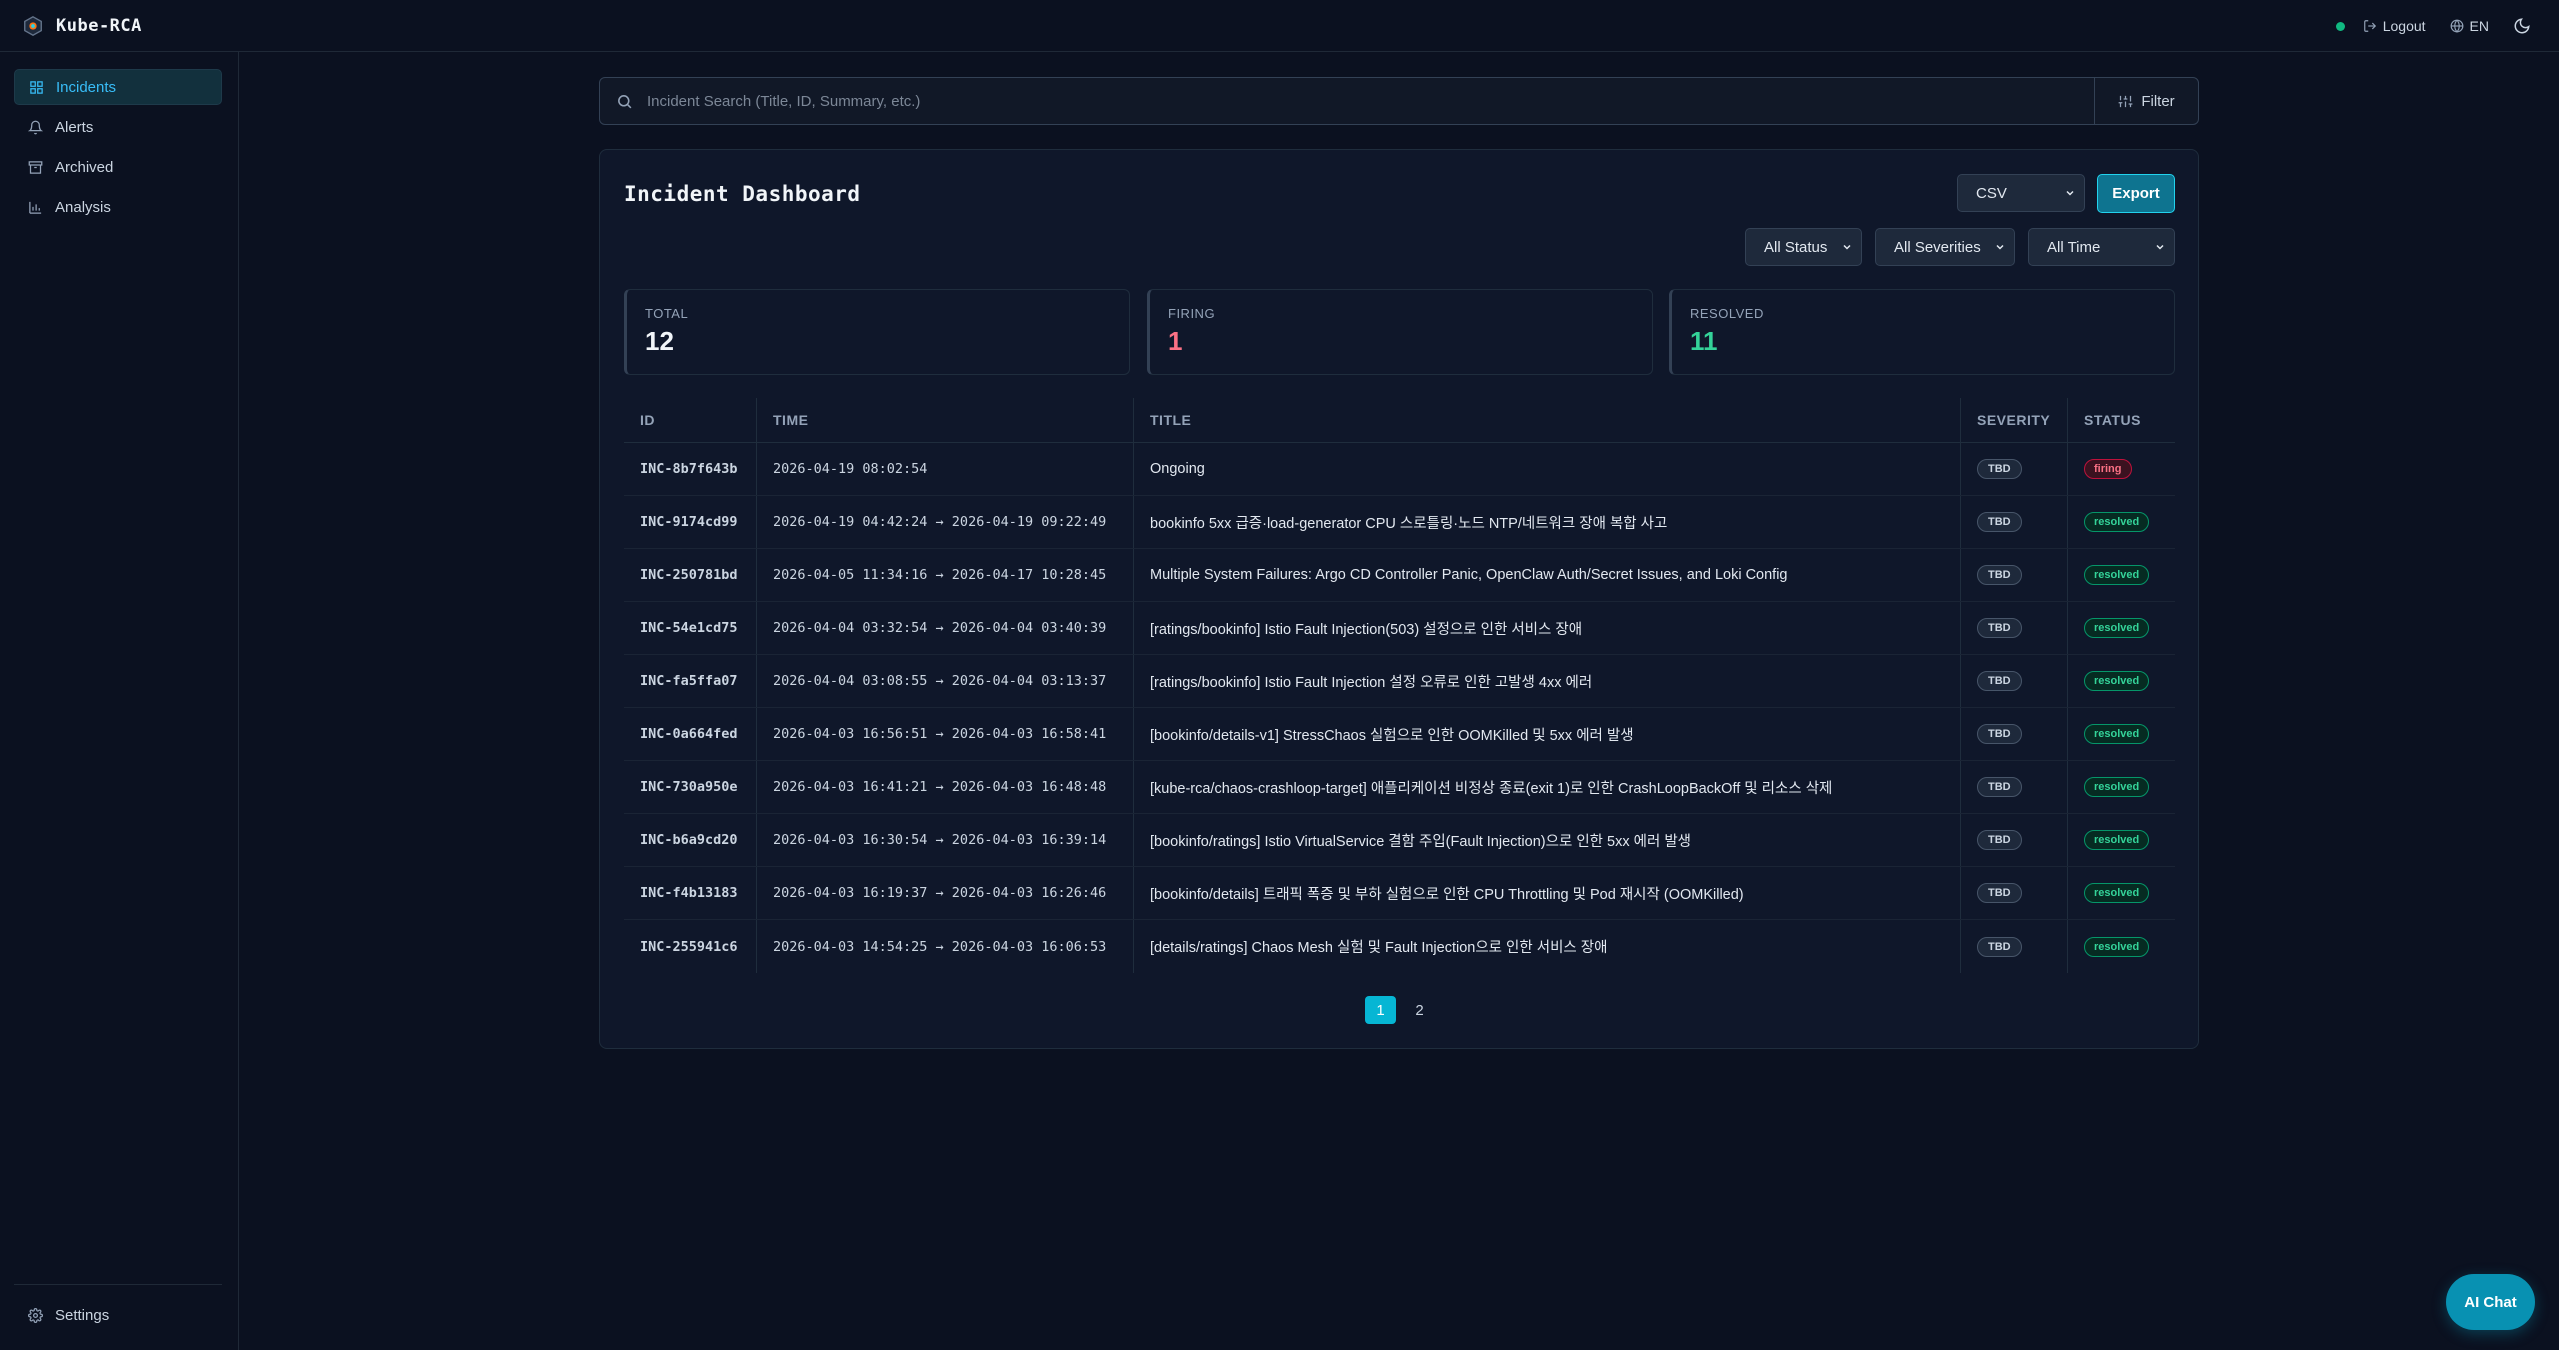  Describe the element at coordinates (1727, 313) in the screenshot. I see `stat-label: RESOLVED` at that location.